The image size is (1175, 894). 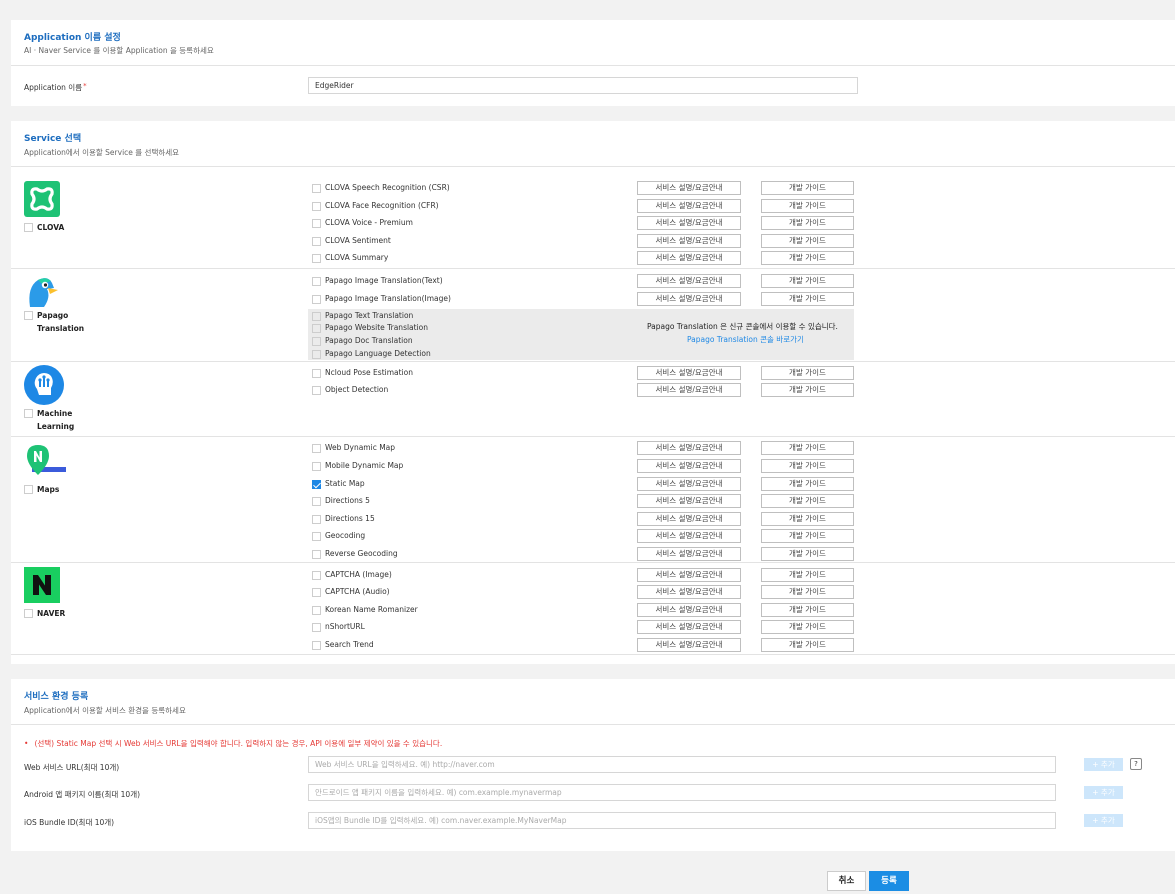 What do you see at coordinates (364, 465) in the screenshot?
I see `service-name: Mobile Dynamic Map` at bounding box center [364, 465].